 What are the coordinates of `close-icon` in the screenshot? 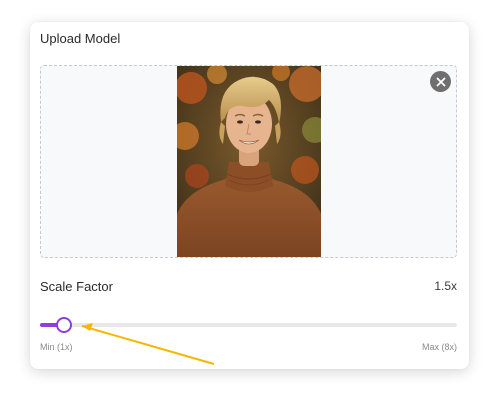 It's located at (440, 81).